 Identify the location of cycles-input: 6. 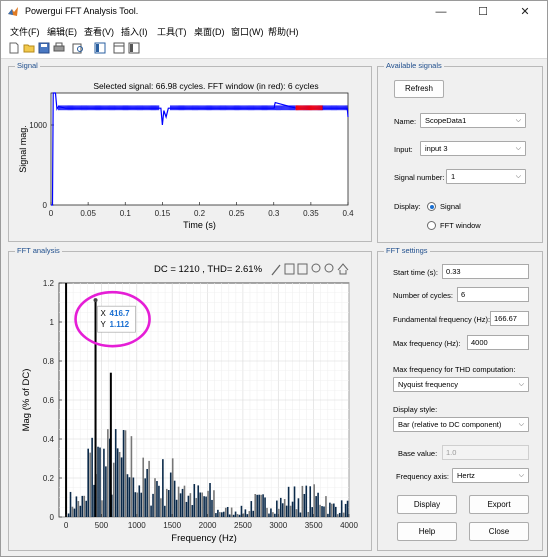
(493, 294).